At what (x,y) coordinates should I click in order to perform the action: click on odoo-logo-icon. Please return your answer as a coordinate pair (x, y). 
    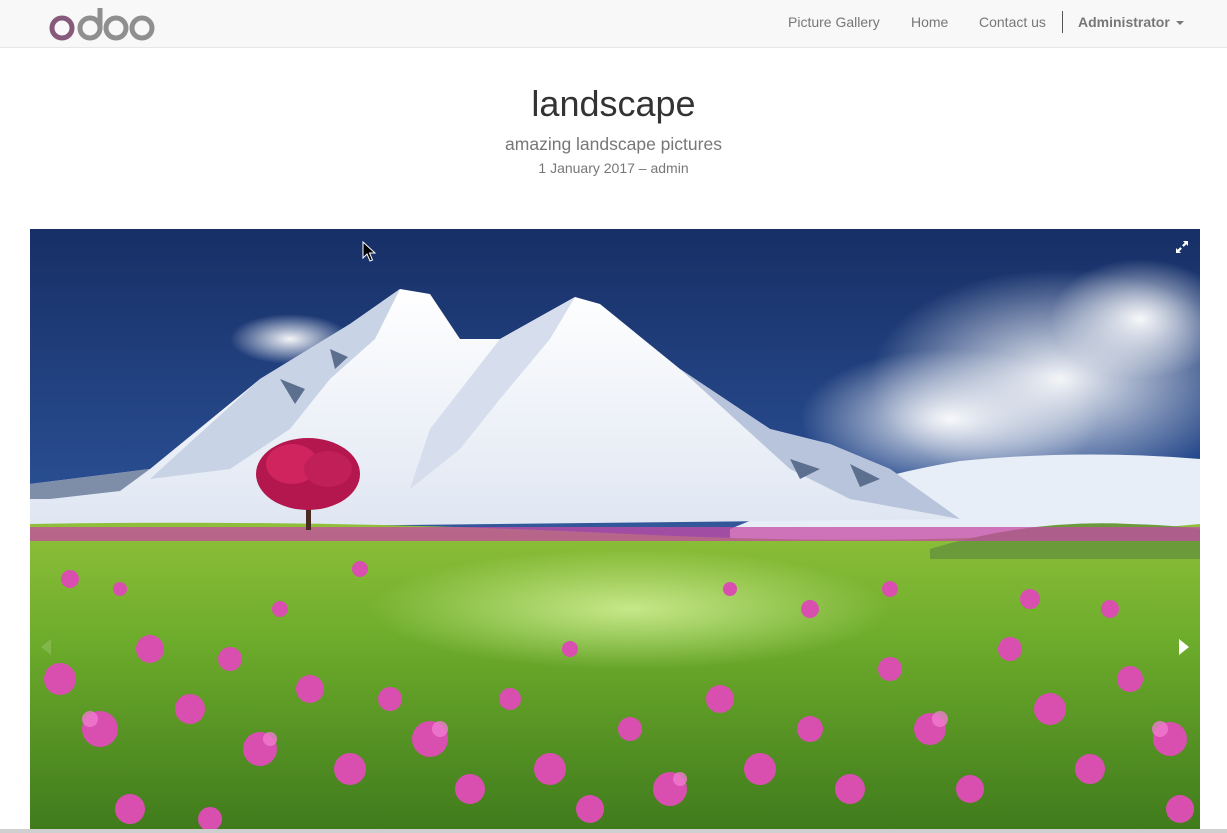
    Looking at the image, I should click on (102, 24).